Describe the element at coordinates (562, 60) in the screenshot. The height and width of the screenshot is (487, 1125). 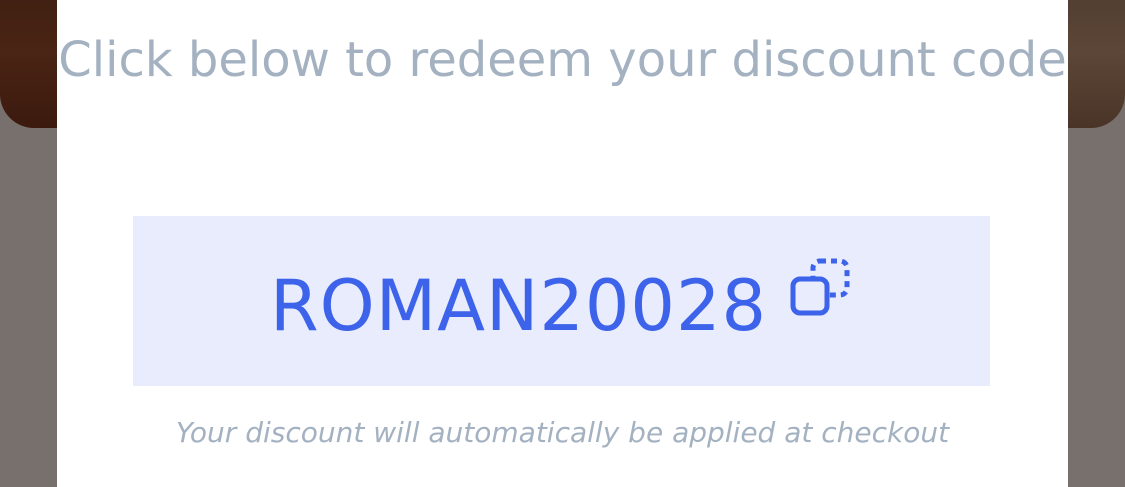
I see `redeem-instructions: Click below to redeem your discount code` at that location.